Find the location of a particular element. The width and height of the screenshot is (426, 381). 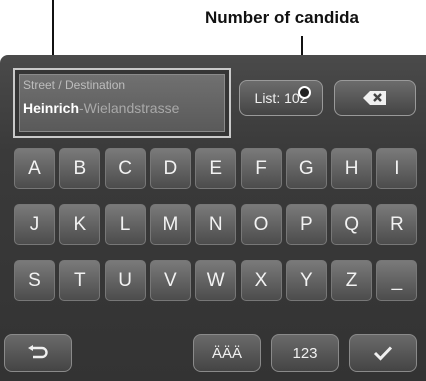

key-u: U is located at coordinates (125, 280).